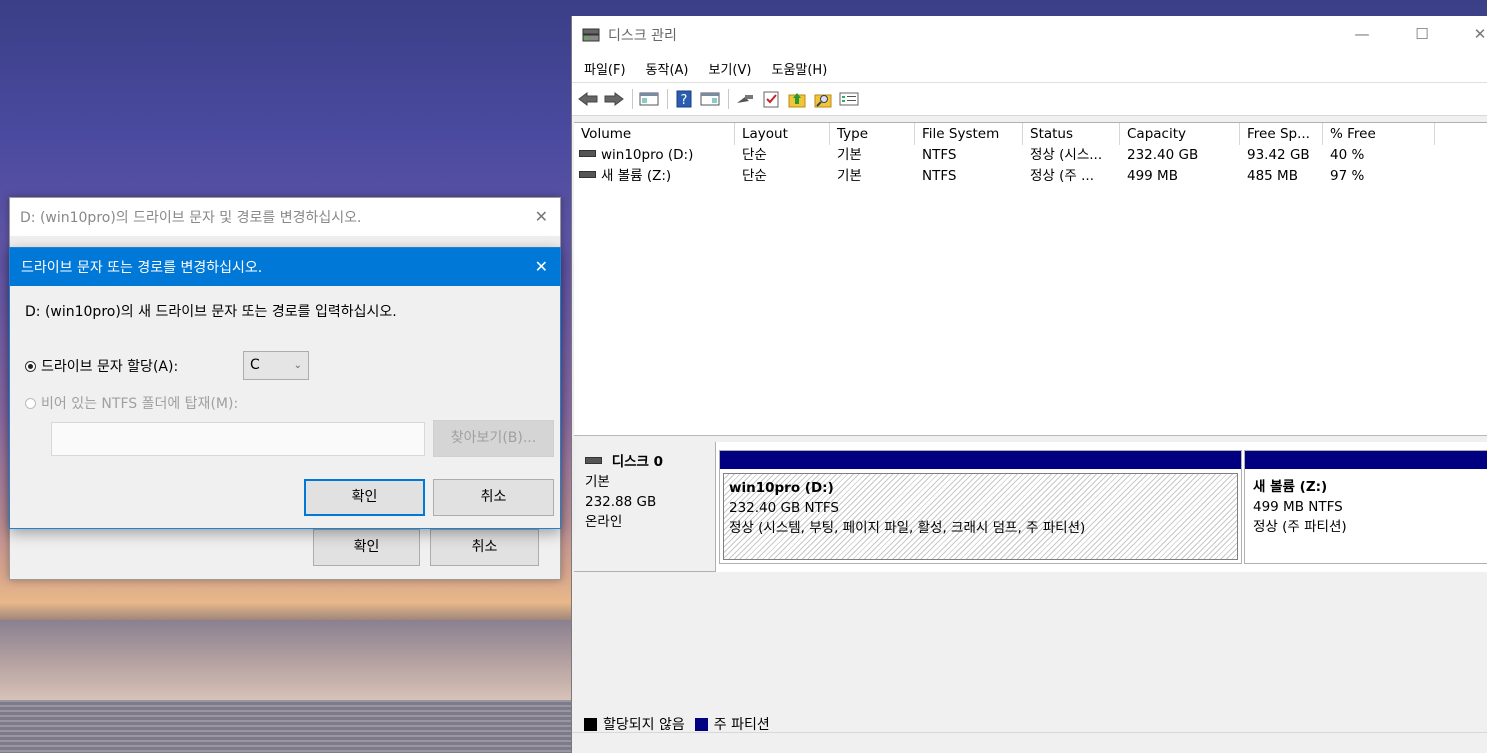 The width and height of the screenshot is (1487, 753). What do you see at coordinates (1300, 527) in the screenshot?
I see `partition-z-status: 정상 (주 파티션)` at bounding box center [1300, 527].